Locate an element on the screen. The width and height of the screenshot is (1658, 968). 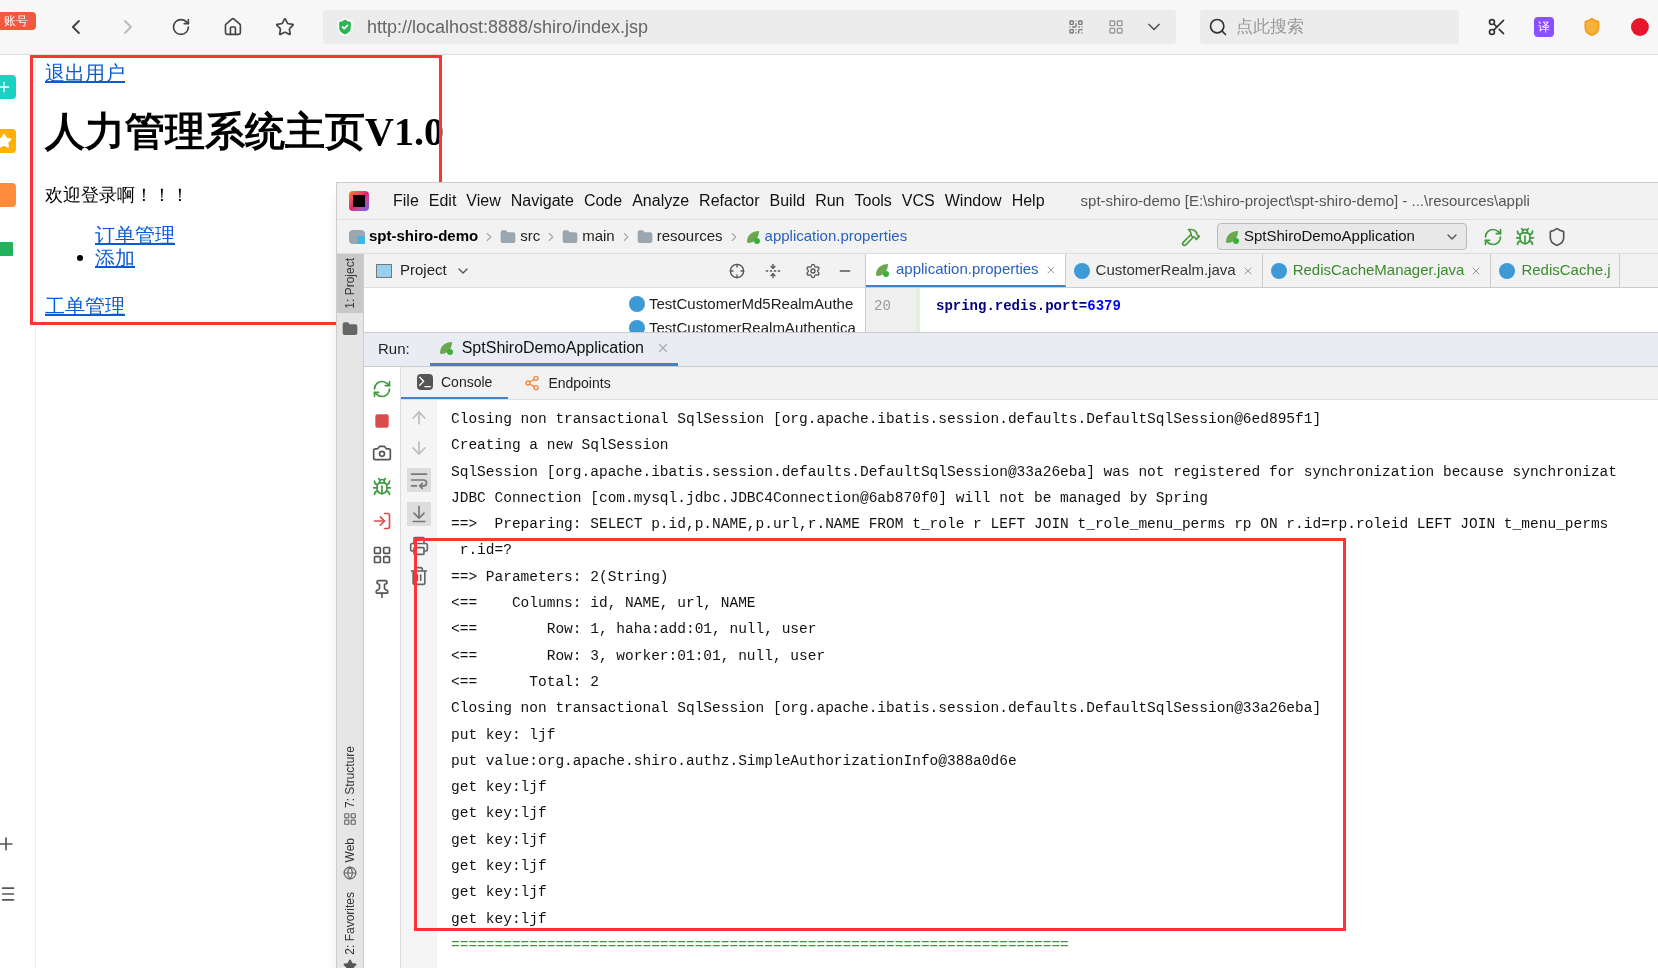
print-icon is located at coordinates (419, 546).